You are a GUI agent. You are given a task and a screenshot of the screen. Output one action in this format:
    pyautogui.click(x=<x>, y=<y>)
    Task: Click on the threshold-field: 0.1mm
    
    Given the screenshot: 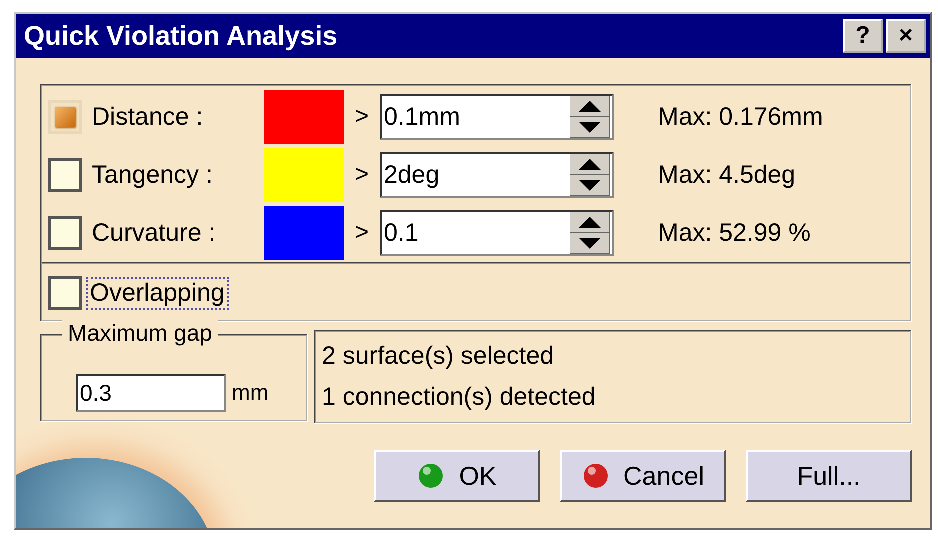 What is the action you would take?
    pyautogui.click(x=497, y=117)
    